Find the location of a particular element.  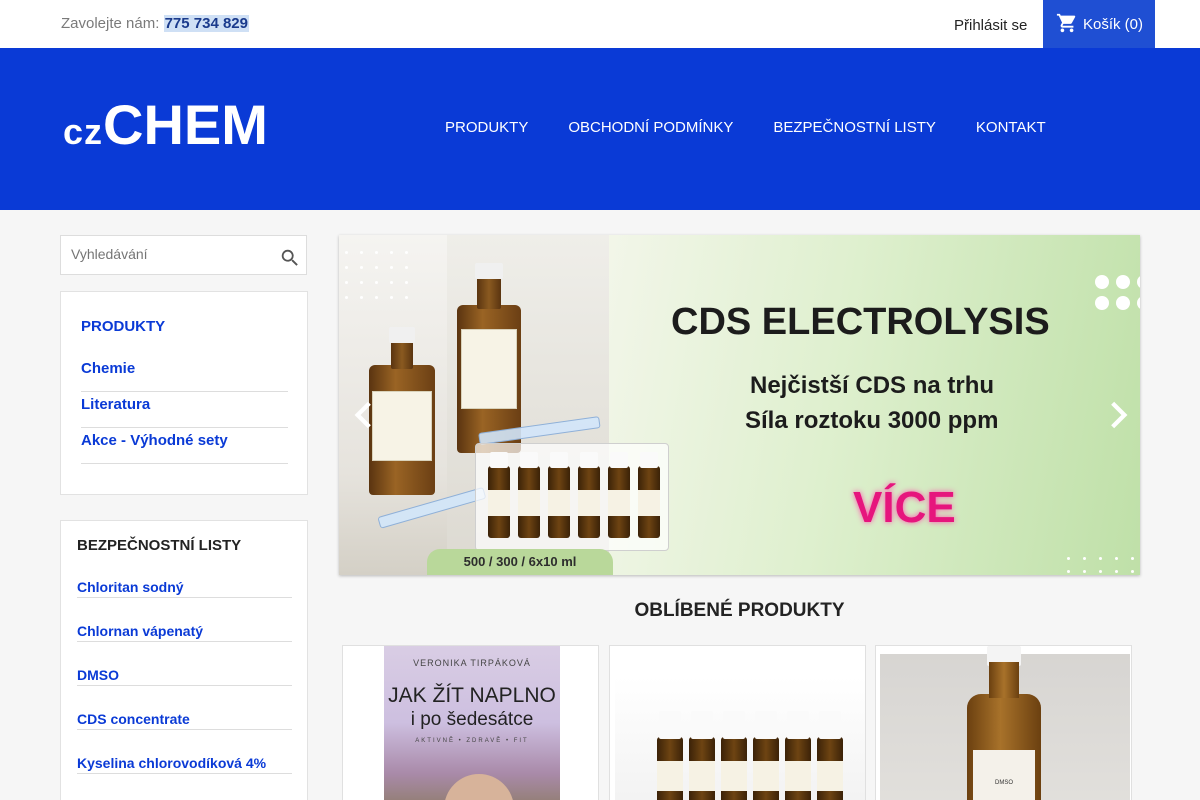

slider-cta: VÍCE is located at coordinates (904, 508).